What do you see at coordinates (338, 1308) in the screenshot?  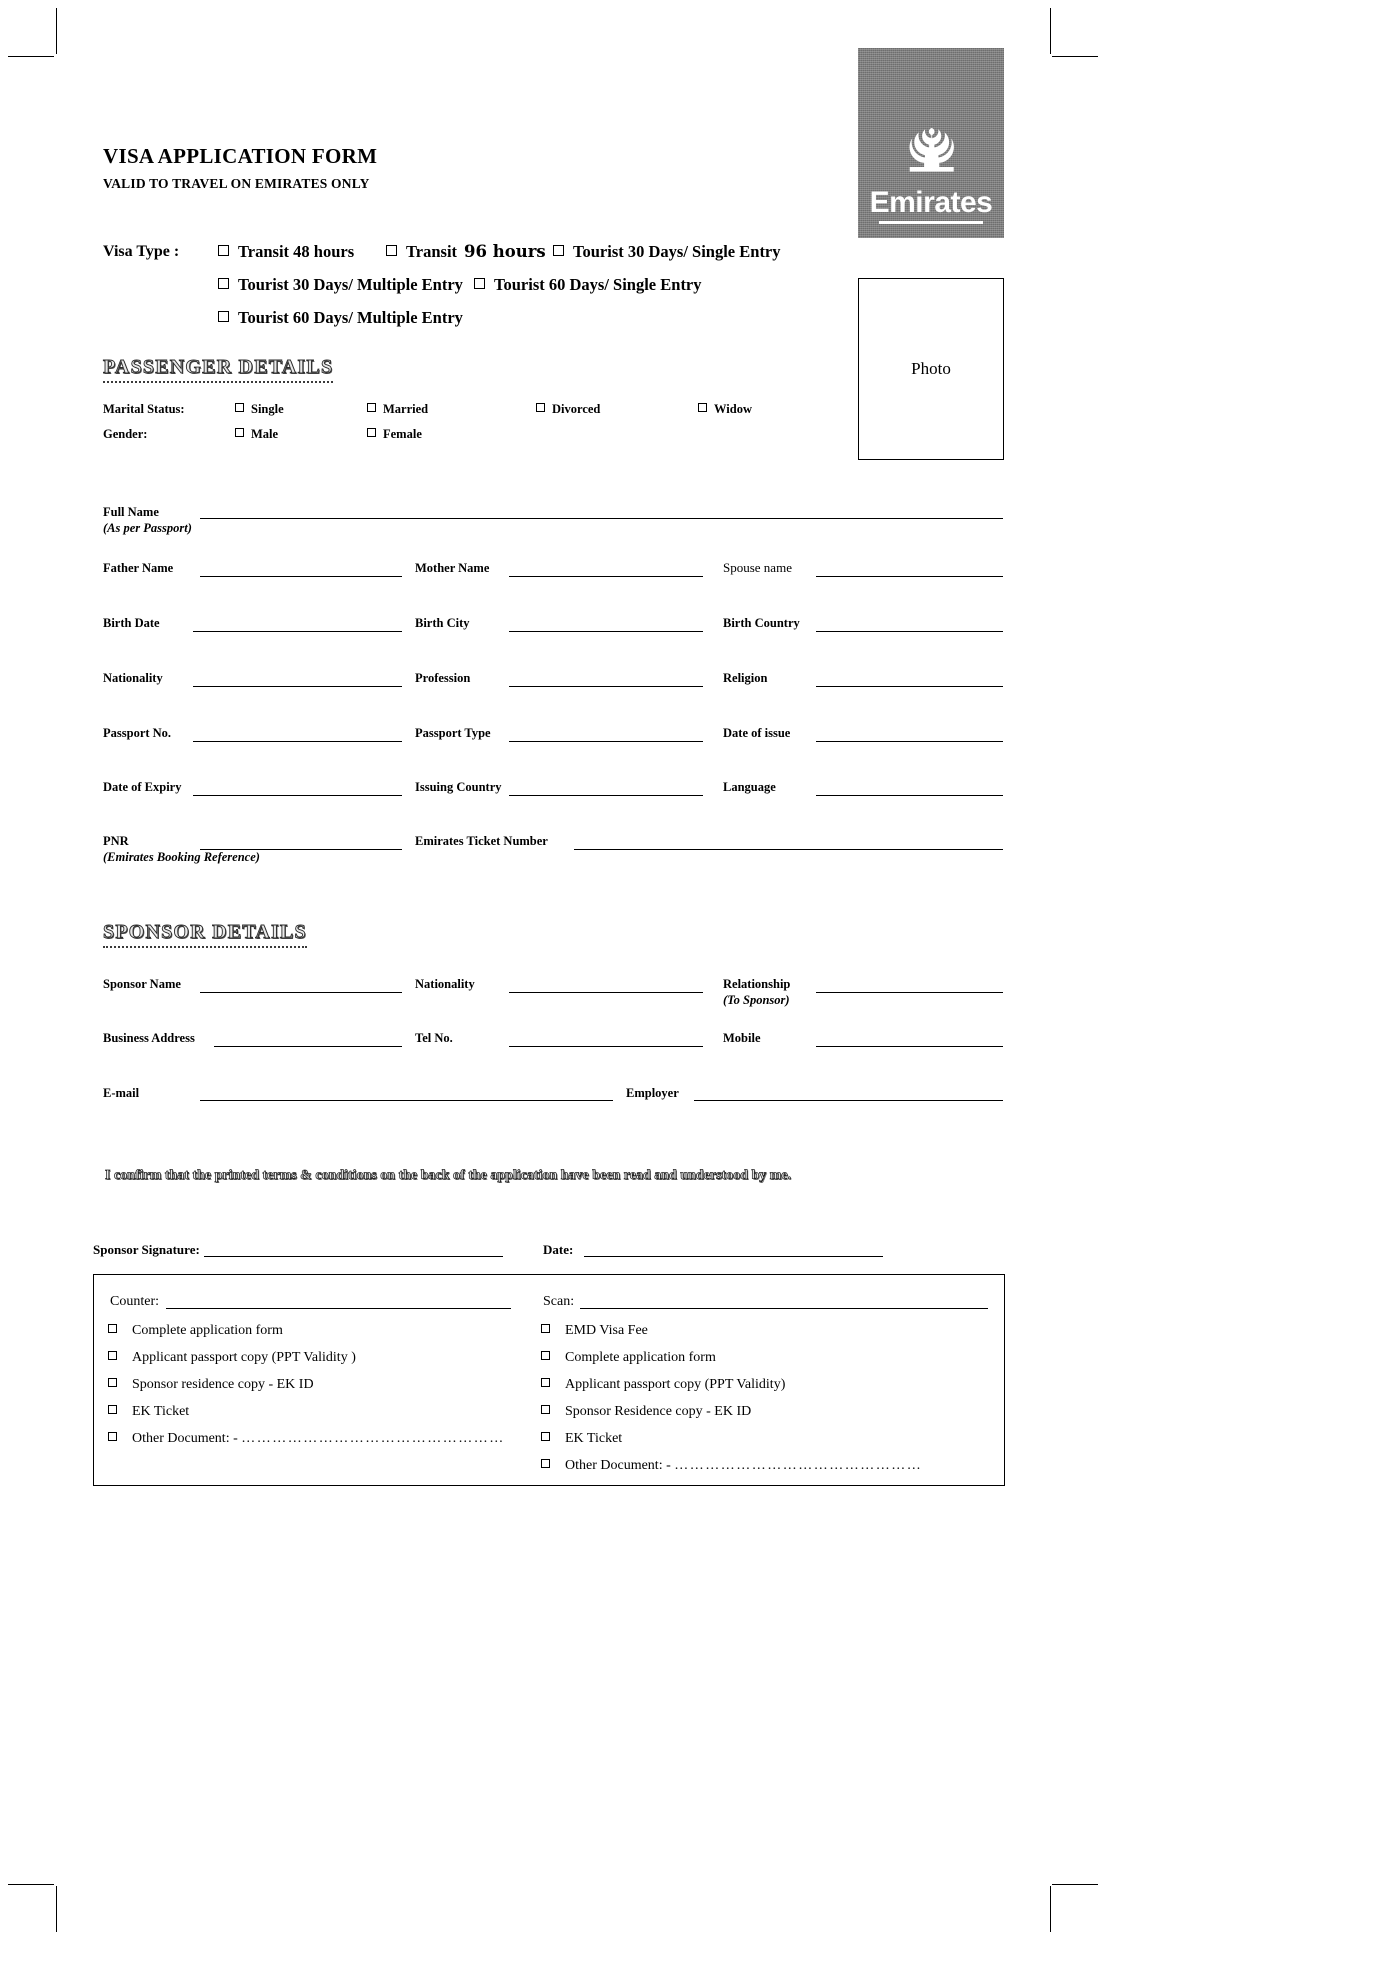 I see `counter-input-line` at bounding box center [338, 1308].